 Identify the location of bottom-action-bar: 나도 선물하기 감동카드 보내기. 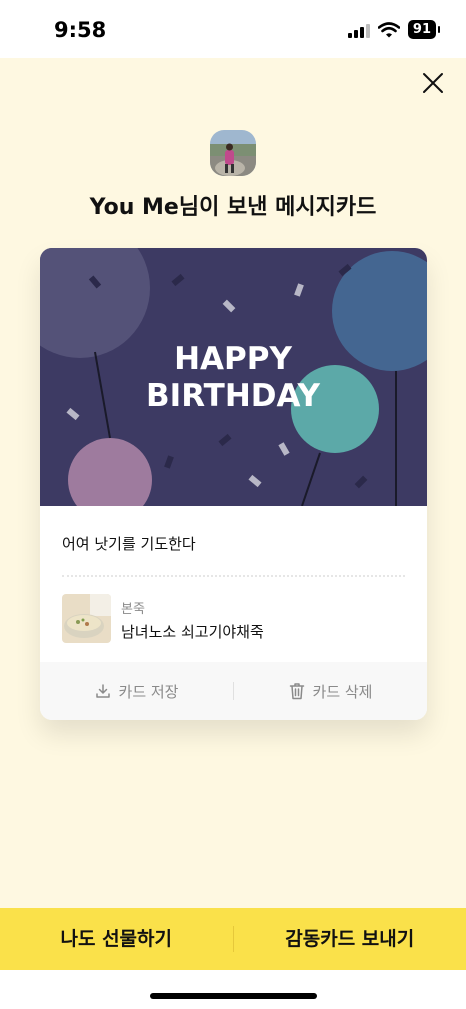
(233, 939).